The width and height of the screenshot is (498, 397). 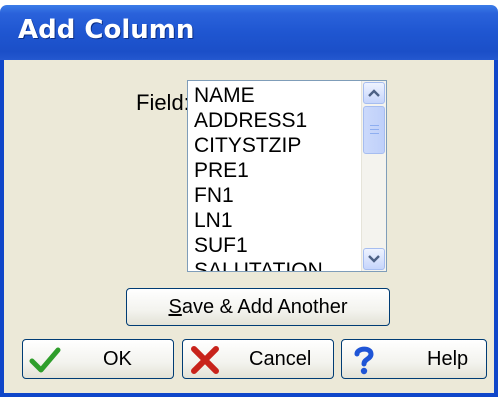 I want to click on scroll-up-button, so click(x=374, y=93).